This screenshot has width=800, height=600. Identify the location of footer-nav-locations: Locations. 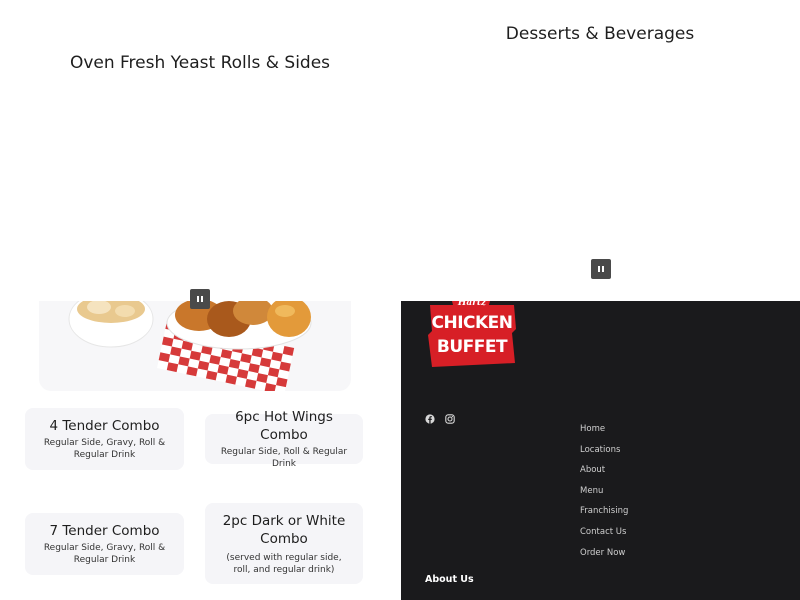
(600, 450).